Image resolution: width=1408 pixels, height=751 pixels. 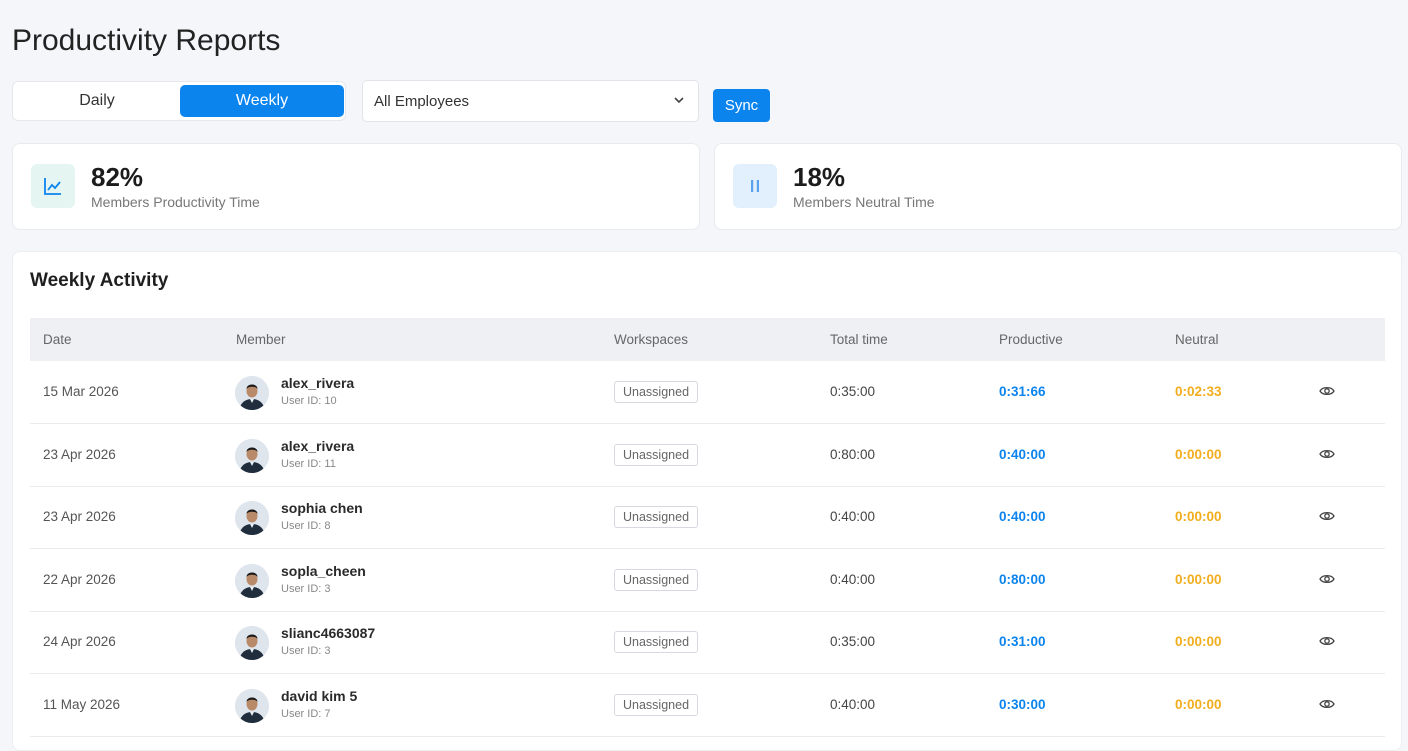 I want to click on panel-title: Weekly Activity, so click(x=99, y=280).